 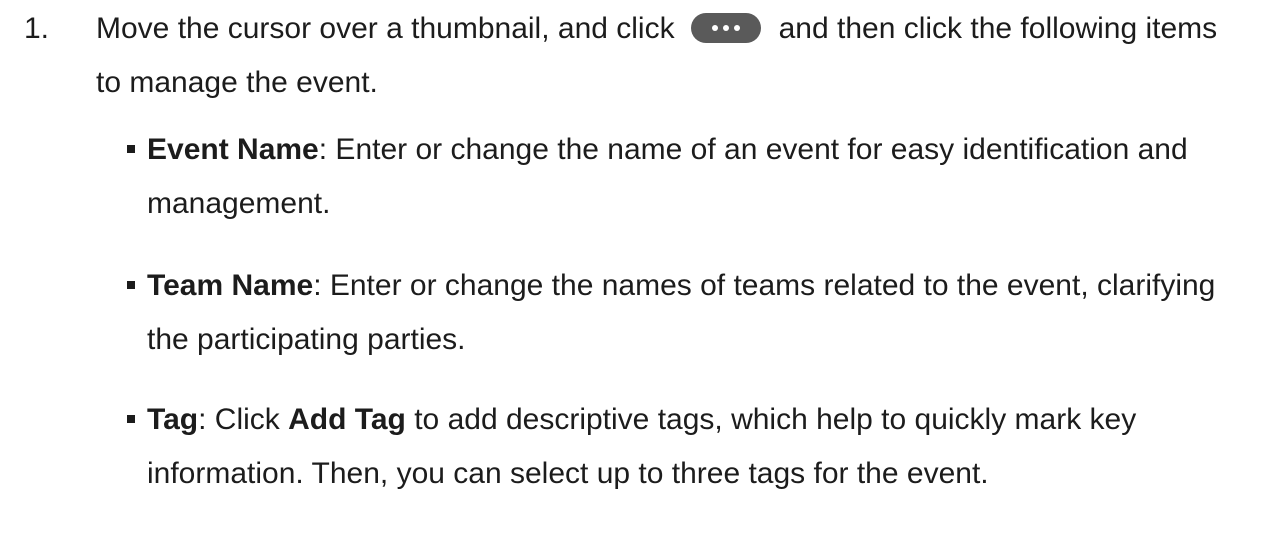 What do you see at coordinates (233, 149) in the screenshot?
I see `list-item-term: Event Name` at bounding box center [233, 149].